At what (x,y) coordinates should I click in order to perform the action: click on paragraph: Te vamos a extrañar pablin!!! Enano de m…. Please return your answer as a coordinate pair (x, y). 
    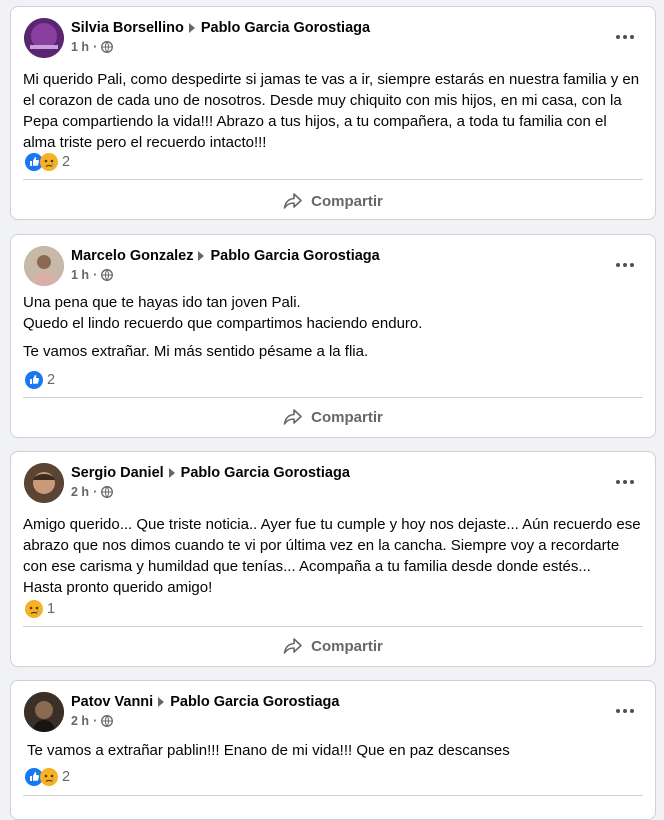
    Looking at the image, I should click on (268, 750).